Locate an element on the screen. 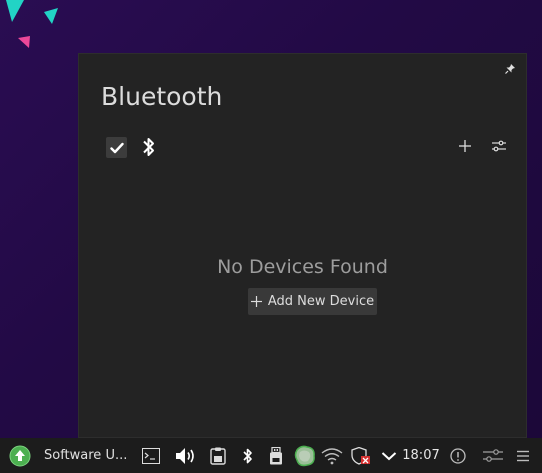 The height and width of the screenshot is (473, 542). clock: 18:07 is located at coordinates (421, 455).